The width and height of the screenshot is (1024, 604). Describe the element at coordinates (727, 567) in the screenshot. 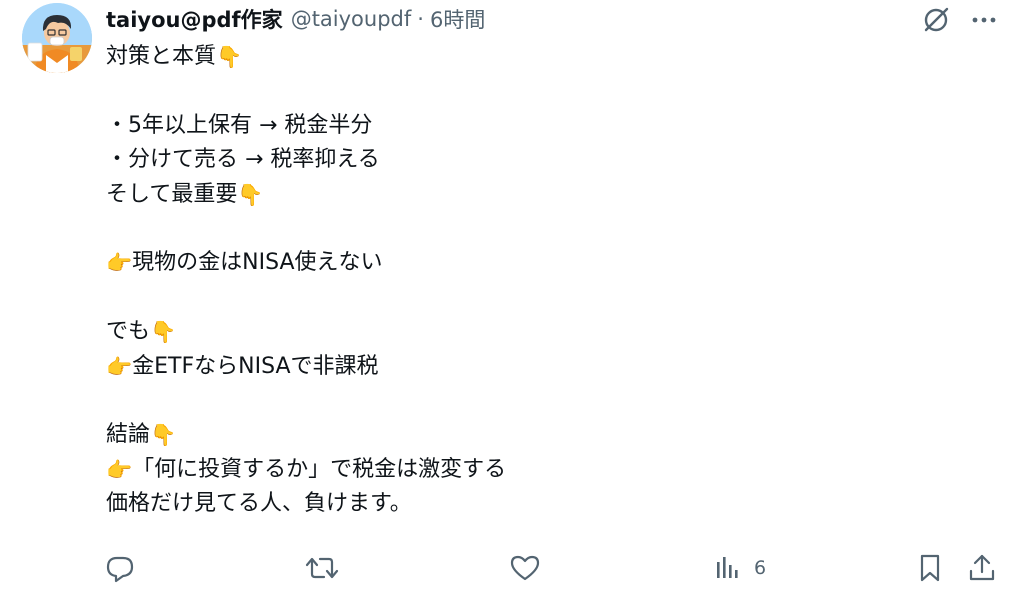

I see `bar-chart-icon` at that location.